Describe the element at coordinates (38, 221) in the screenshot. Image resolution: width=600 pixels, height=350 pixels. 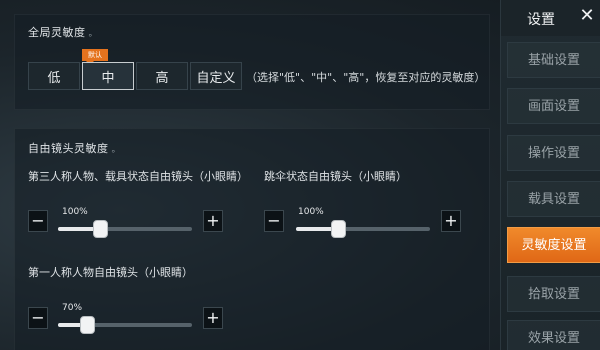
I see `minus-button-third-person: −` at that location.